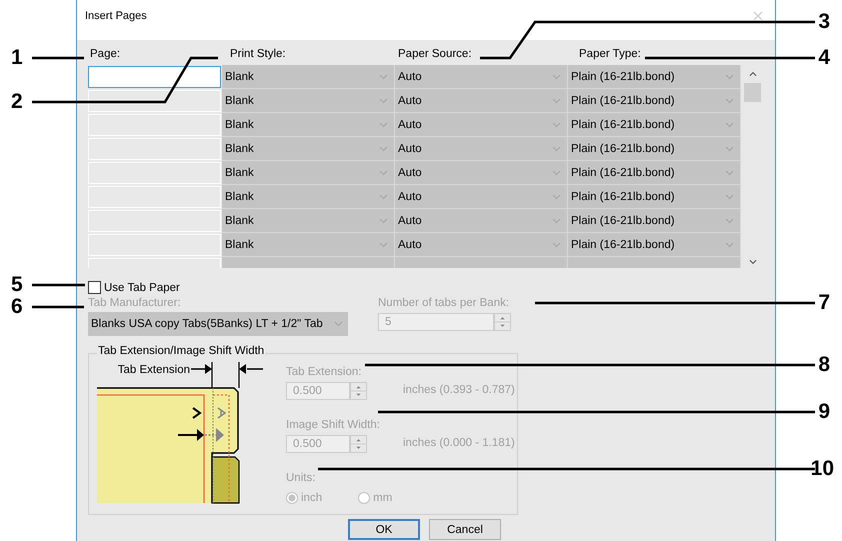 The width and height of the screenshot is (842, 541). Describe the element at coordinates (301, 479) in the screenshot. I see `field-label: Units:` at that location.